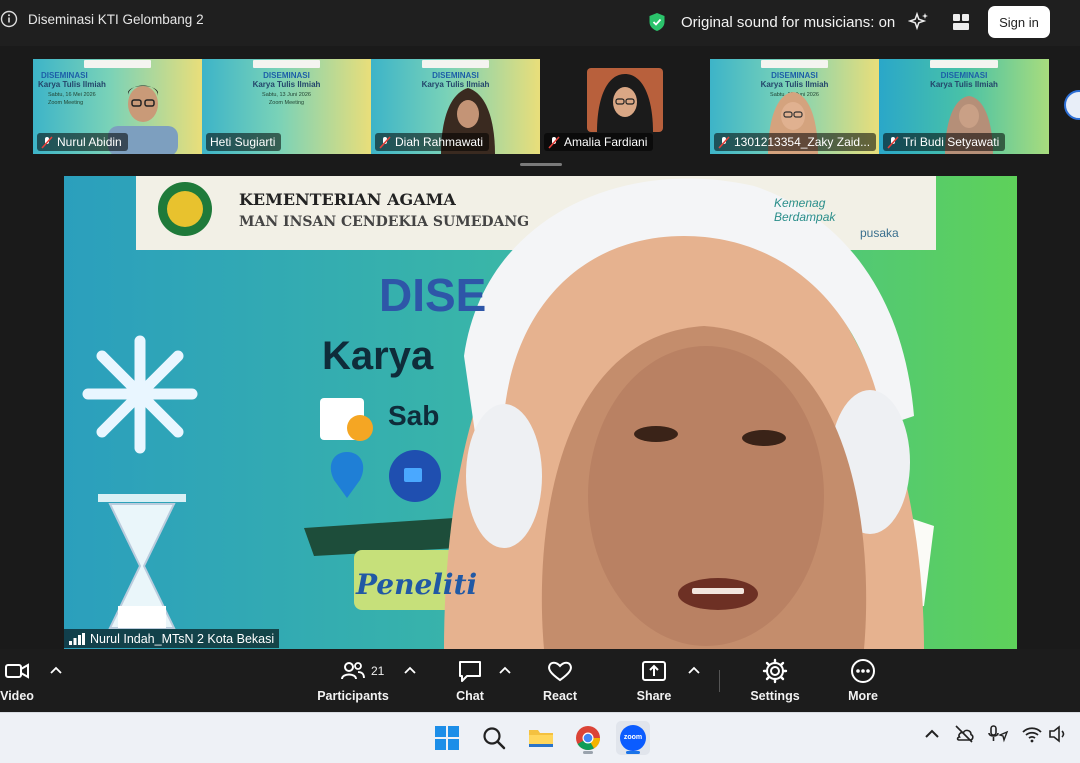 This screenshot has width=1080, height=763. What do you see at coordinates (410, 670) in the screenshot?
I see `participants-options-caret` at bounding box center [410, 670].